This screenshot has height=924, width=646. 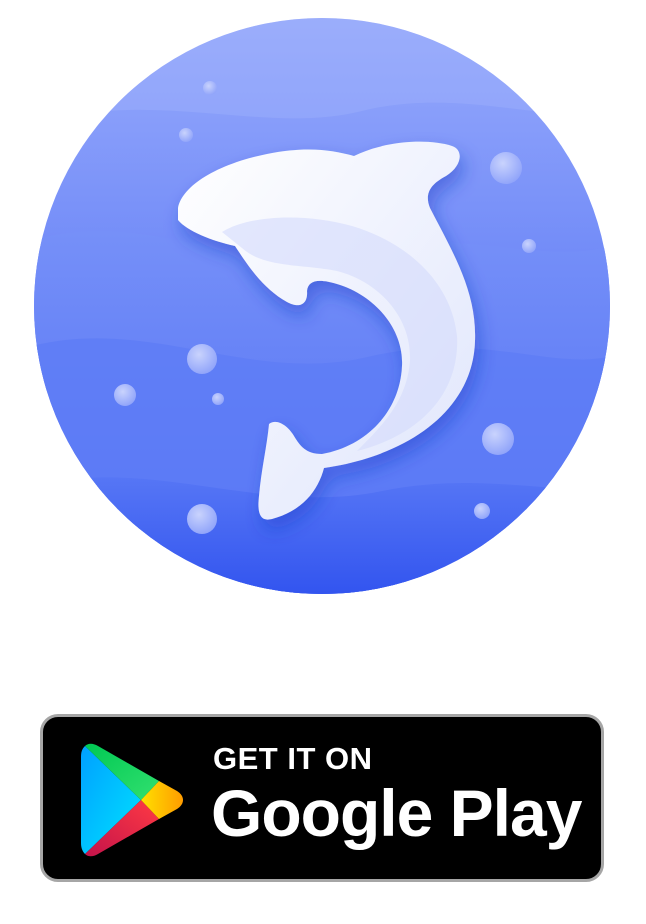 I want to click on badge-large-text: Google Play, so click(x=396, y=813).